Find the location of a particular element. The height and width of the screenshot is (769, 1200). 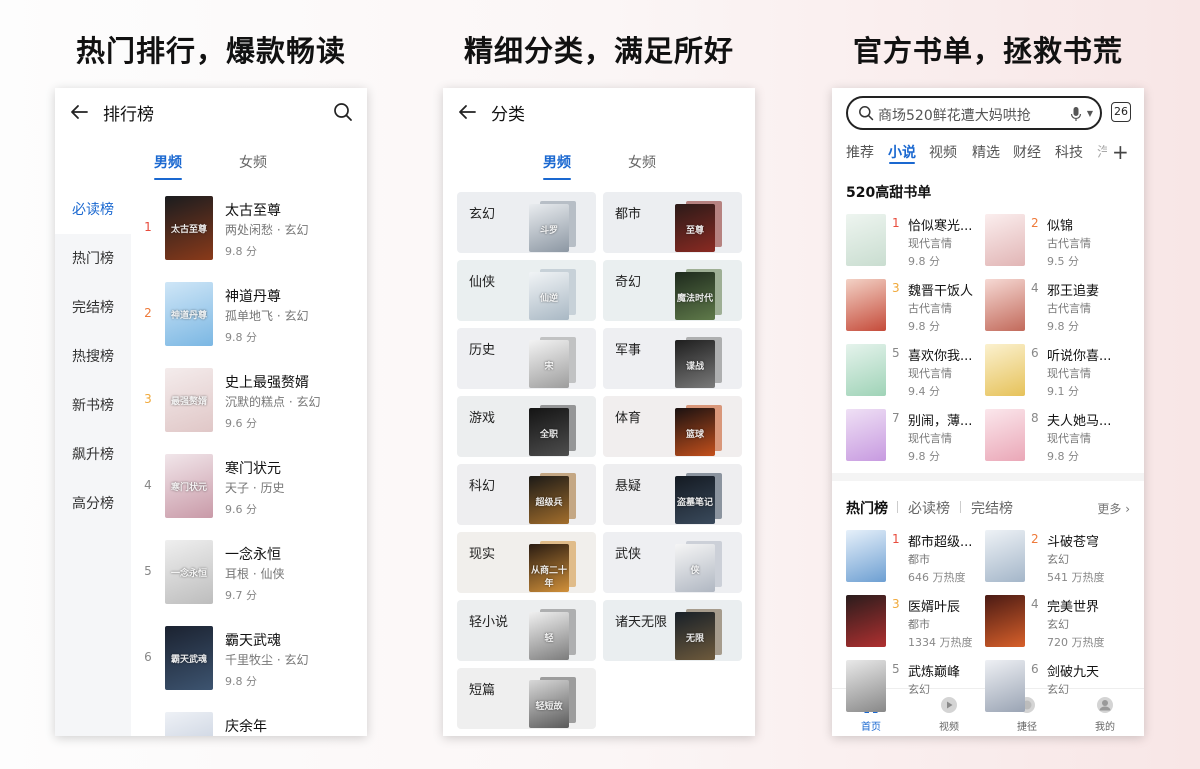

book-item: 4 完美世界 玄幻 720 万热度 is located at coordinates (1060, 627).